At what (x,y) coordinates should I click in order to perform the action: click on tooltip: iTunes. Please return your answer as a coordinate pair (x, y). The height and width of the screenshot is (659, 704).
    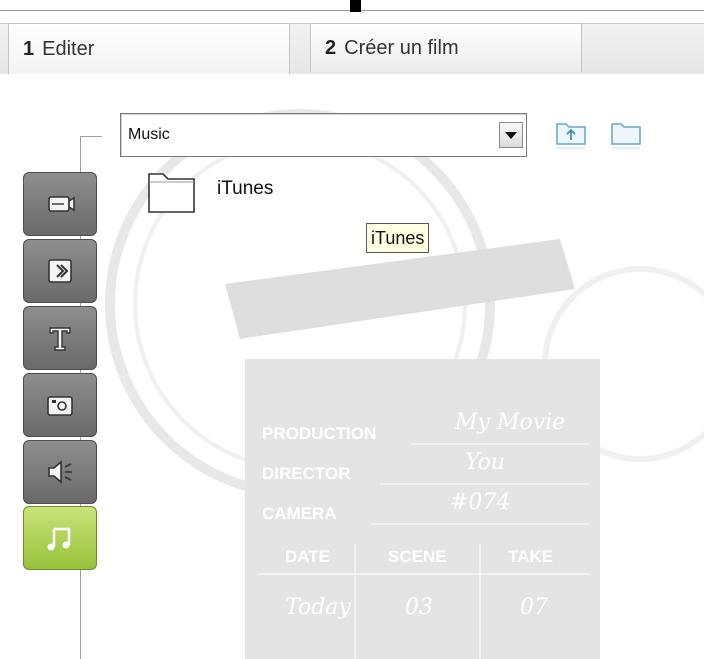
    Looking at the image, I should click on (398, 238).